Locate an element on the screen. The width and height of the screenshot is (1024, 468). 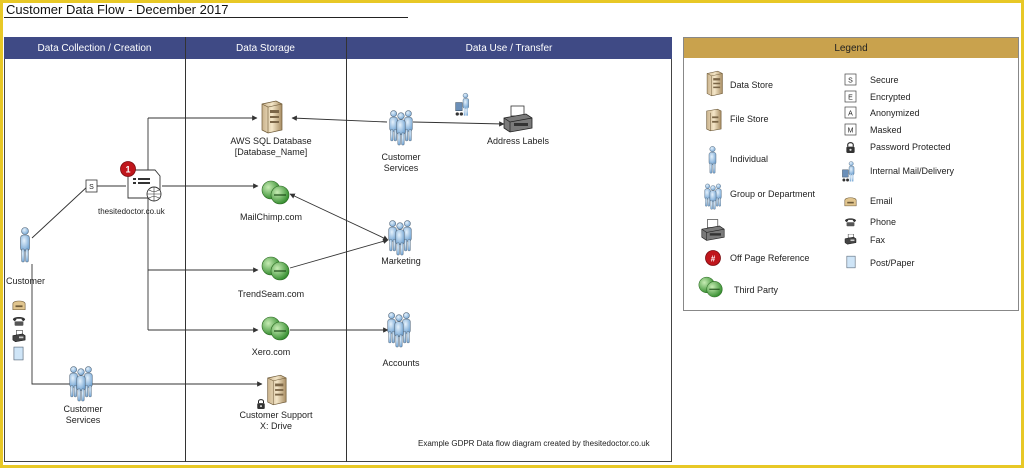
legend-label-fax: Fax is located at coordinates (878, 240).